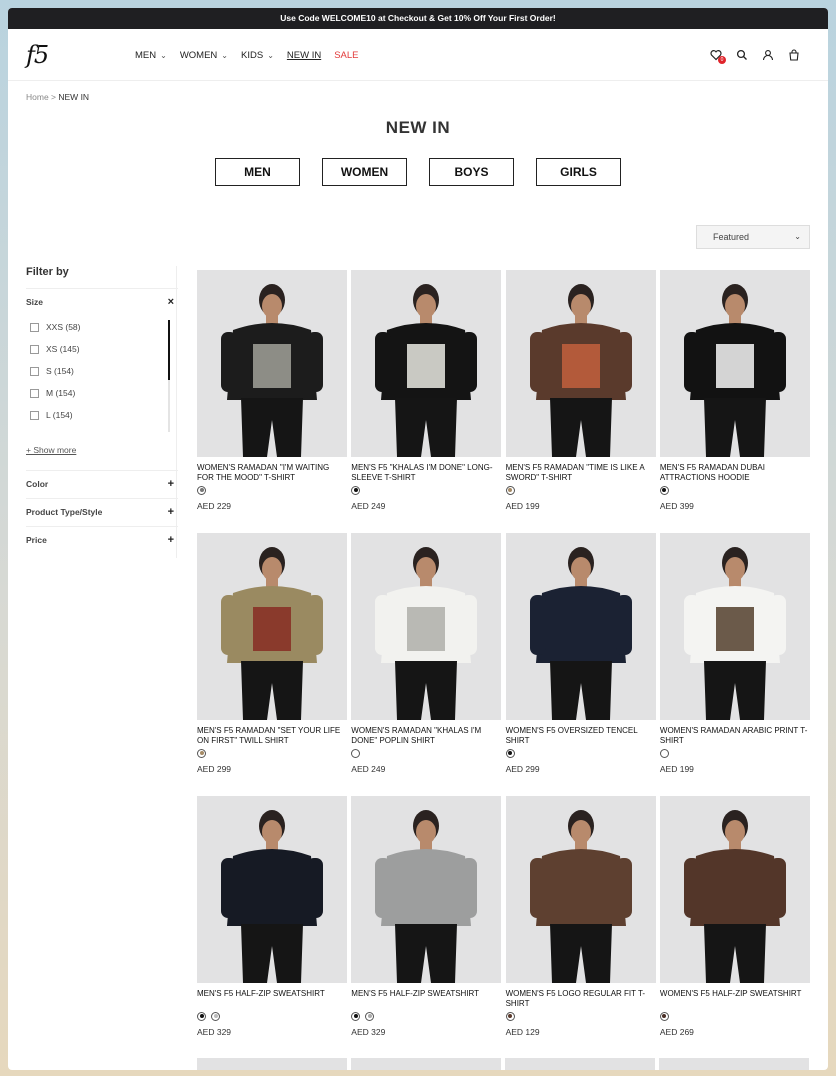  What do you see at coordinates (581, 736) in the screenshot?
I see `product-name: WOMEN'S F5 OVERSIZED TENCEL SHIRT` at bounding box center [581, 736].